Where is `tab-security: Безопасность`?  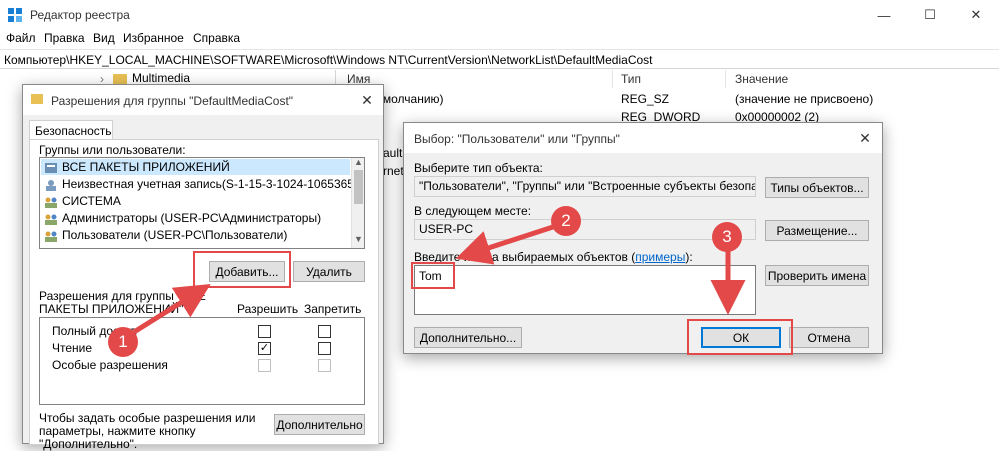 tab-security: Безопасность is located at coordinates (71, 130).